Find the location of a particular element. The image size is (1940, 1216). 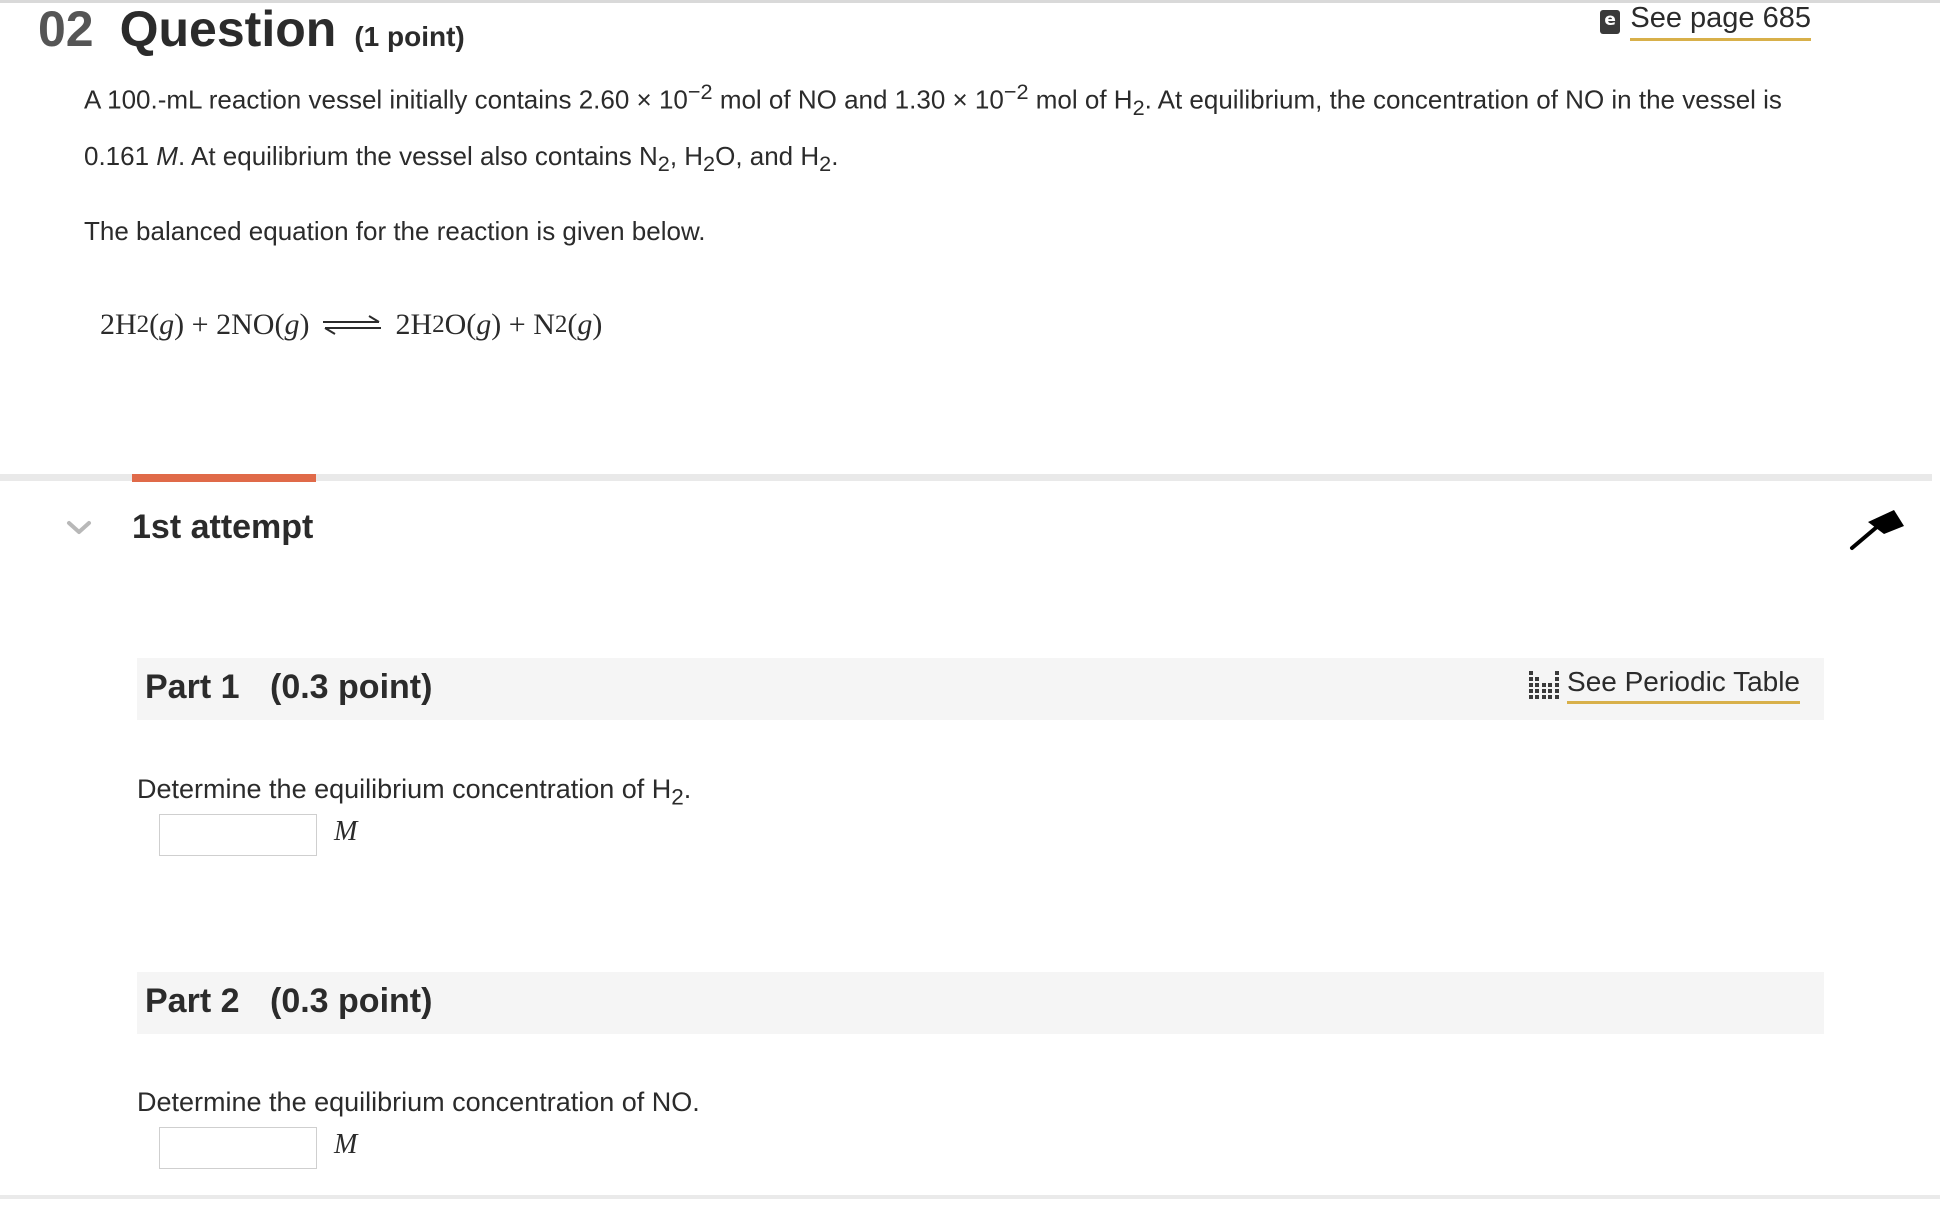

question-title: Question is located at coordinates (228, 29).